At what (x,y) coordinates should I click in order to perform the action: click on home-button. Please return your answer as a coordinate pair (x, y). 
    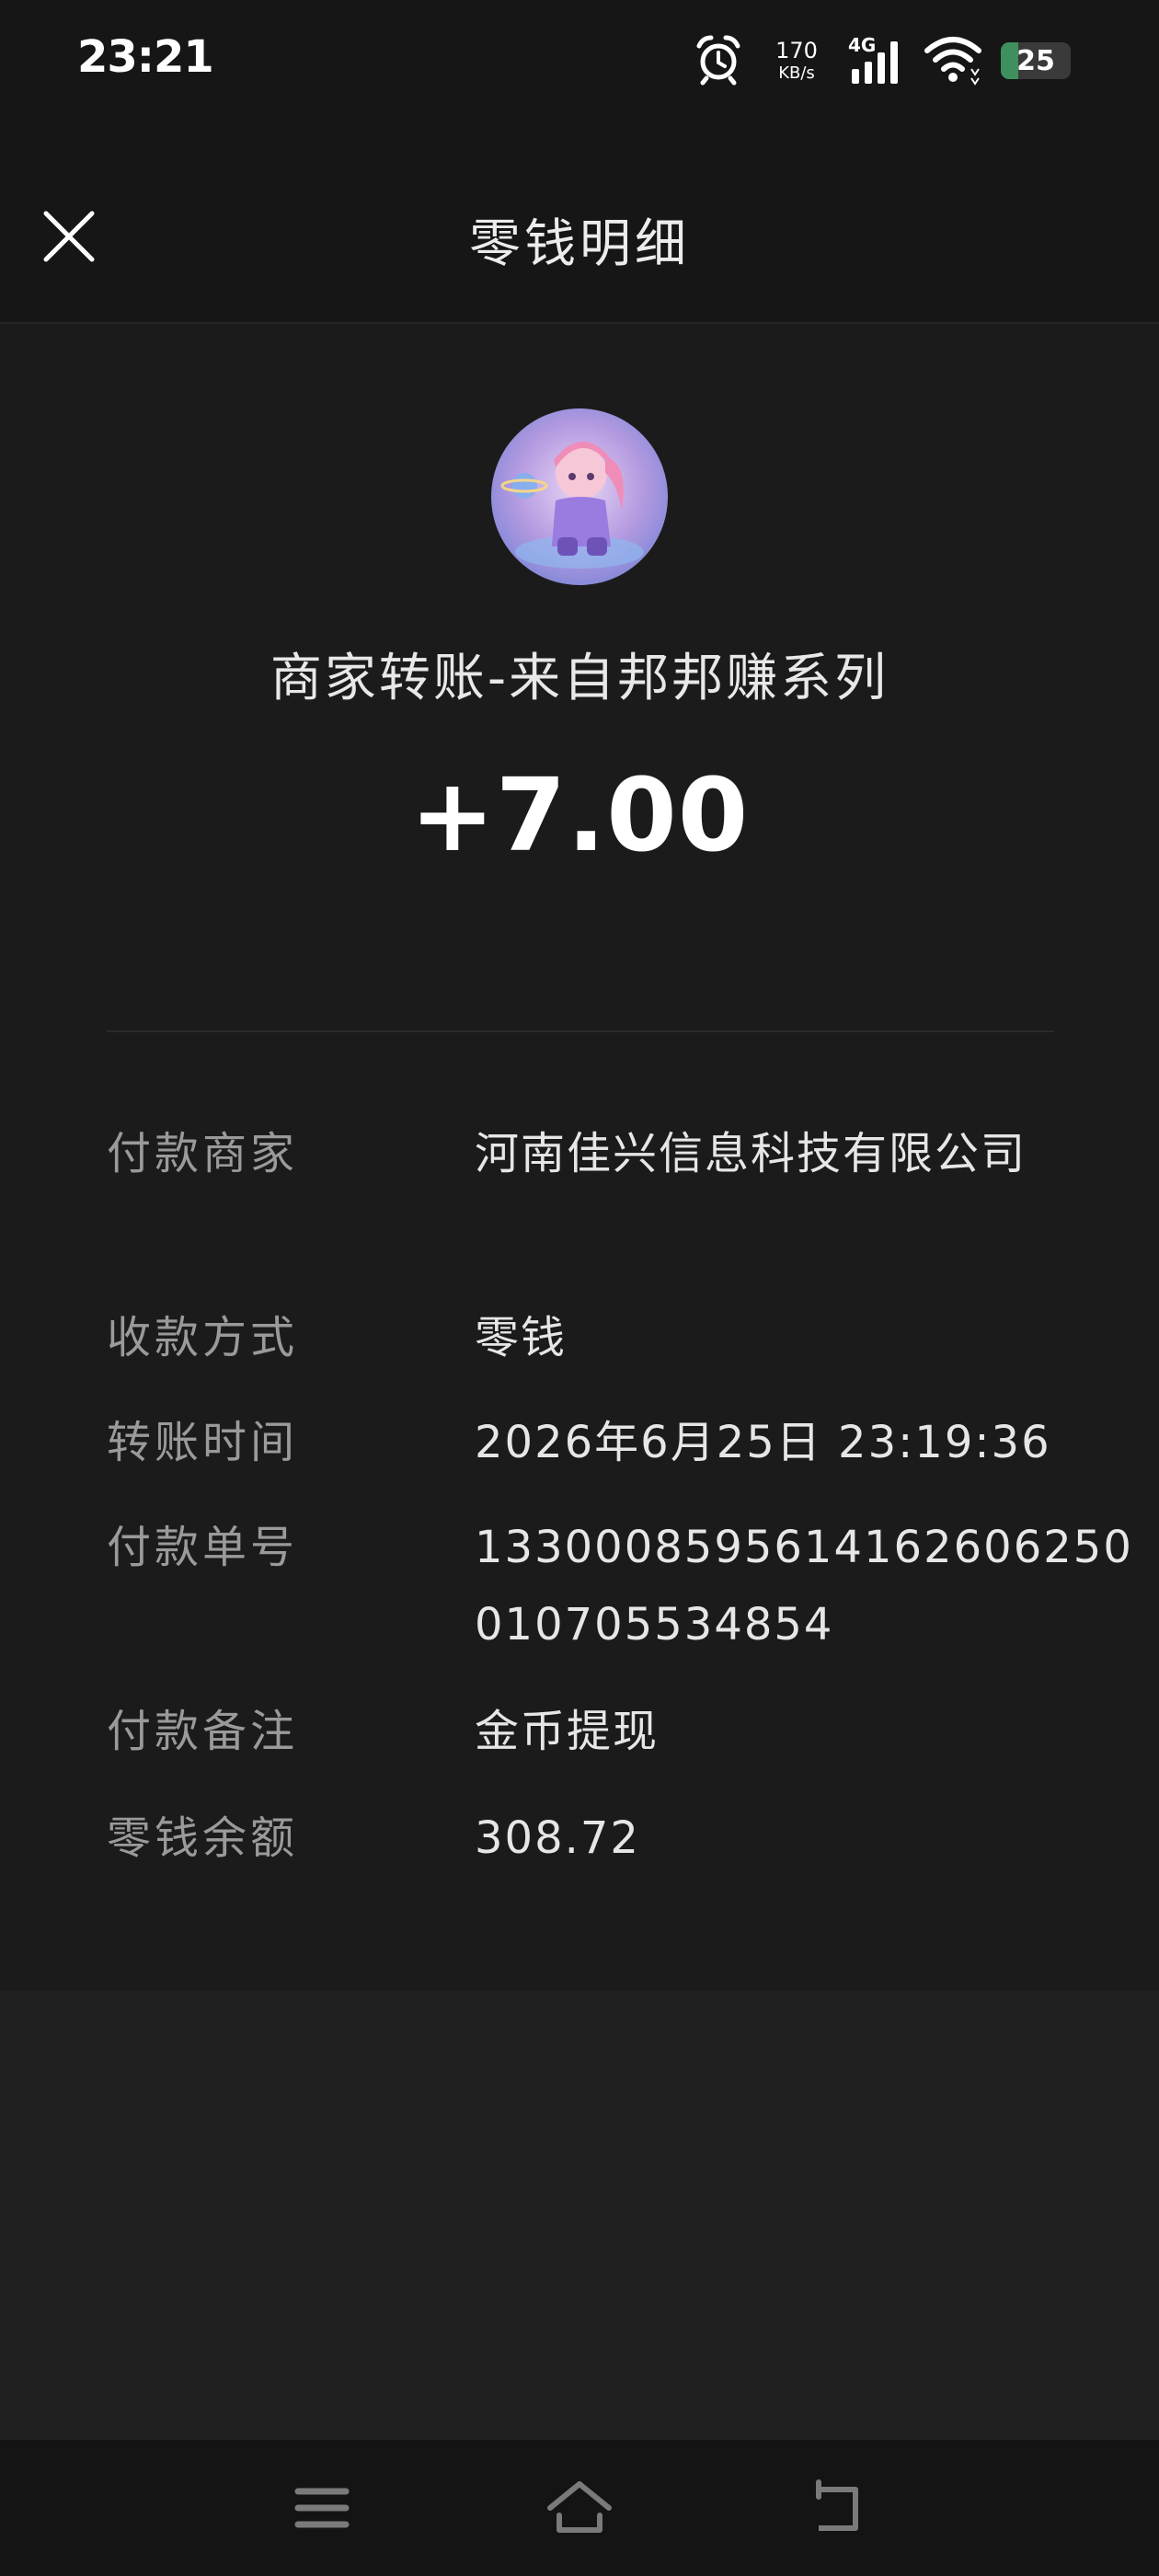
    Looking at the image, I should click on (579, 2508).